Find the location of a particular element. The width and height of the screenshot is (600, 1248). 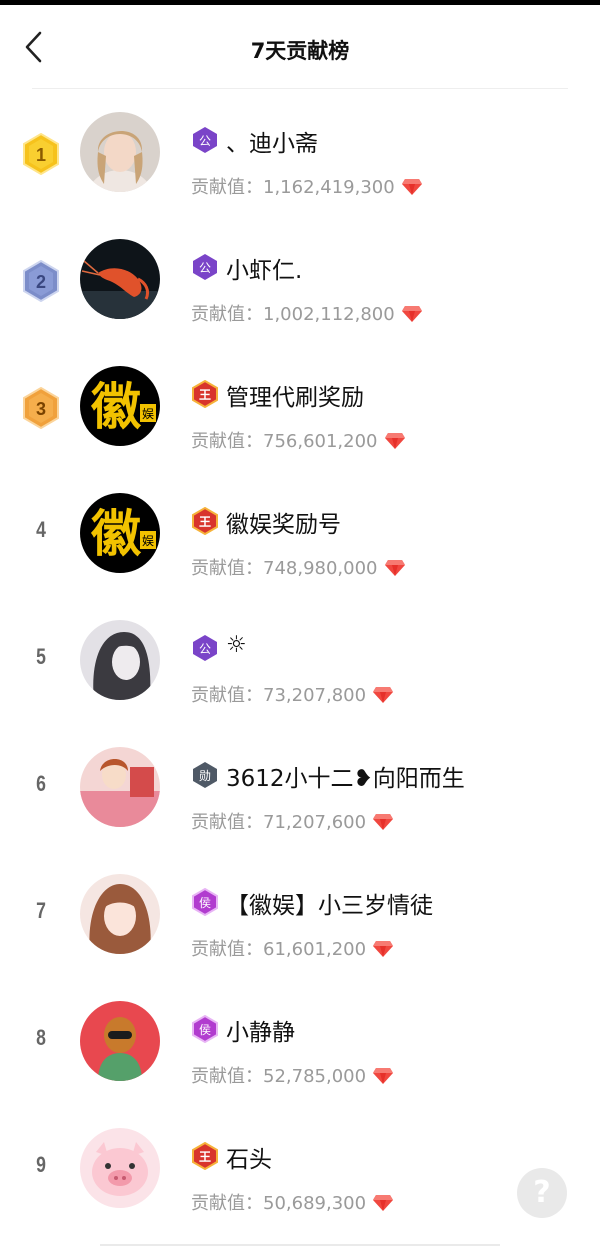

user-name: ☼ is located at coordinates (236, 645).